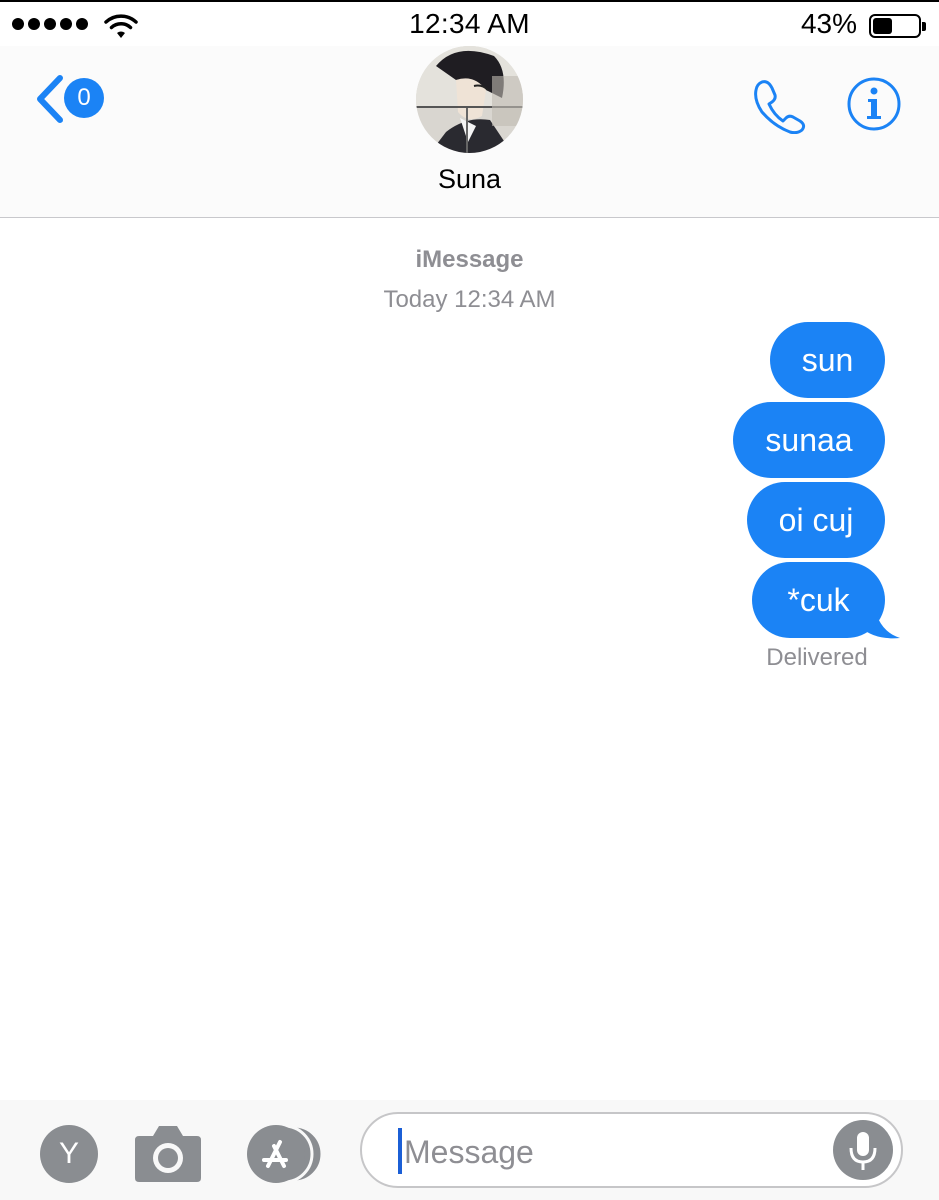 The image size is (939, 1200). I want to click on app-store-icon, so click(288, 1154).